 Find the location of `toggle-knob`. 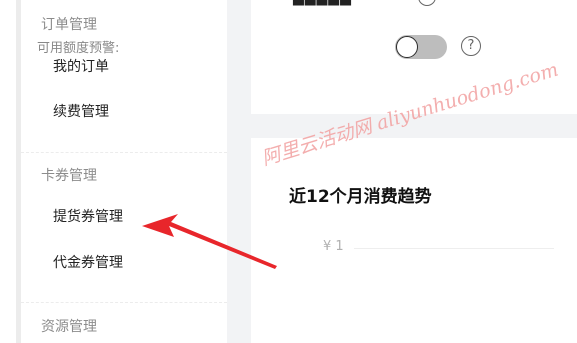

toggle-knob is located at coordinates (407, 47).